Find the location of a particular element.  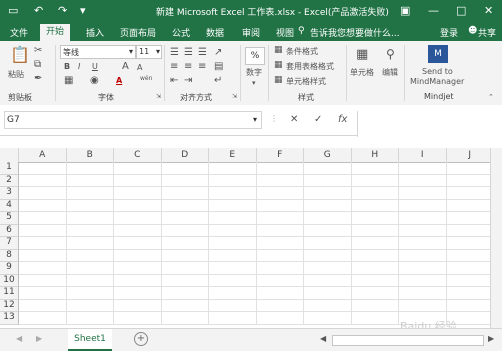

tab-page-layout: 页面布局 is located at coordinates (138, 32).